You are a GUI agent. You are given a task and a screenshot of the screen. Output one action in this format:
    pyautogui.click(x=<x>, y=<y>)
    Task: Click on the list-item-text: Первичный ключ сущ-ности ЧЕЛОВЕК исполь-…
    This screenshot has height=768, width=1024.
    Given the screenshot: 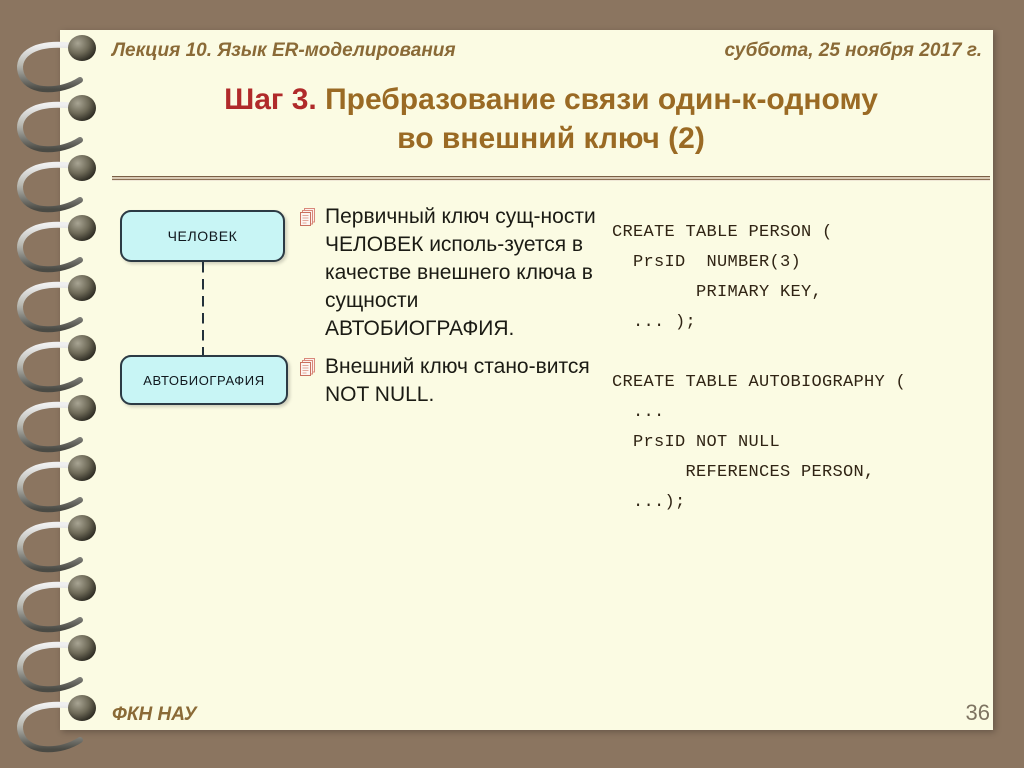 What is the action you would take?
    pyautogui.click(x=460, y=272)
    